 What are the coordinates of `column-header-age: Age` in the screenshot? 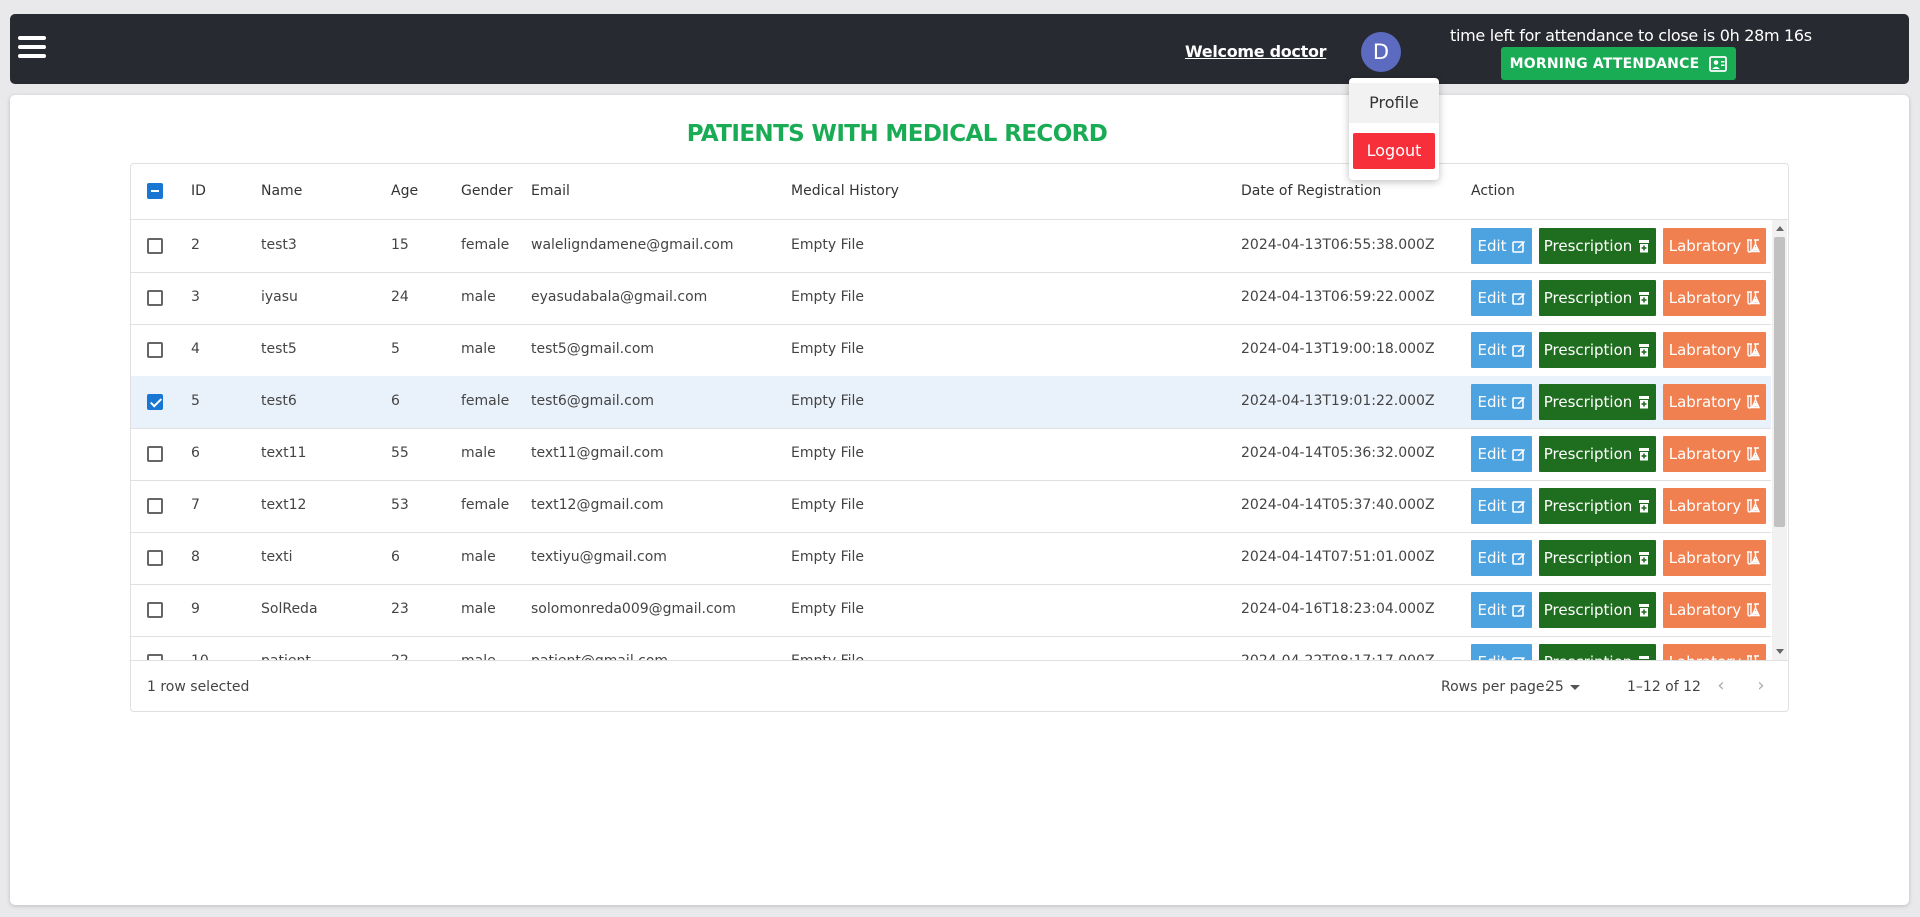 It's located at (404, 191).